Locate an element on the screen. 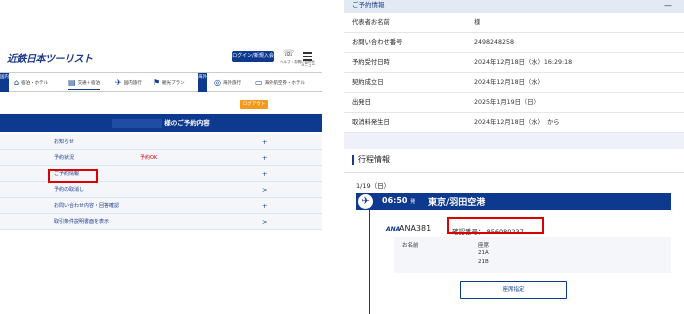 This screenshot has width=684, height=314. nav-tag-domestic: 国内 is located at coordinates (4, 82).